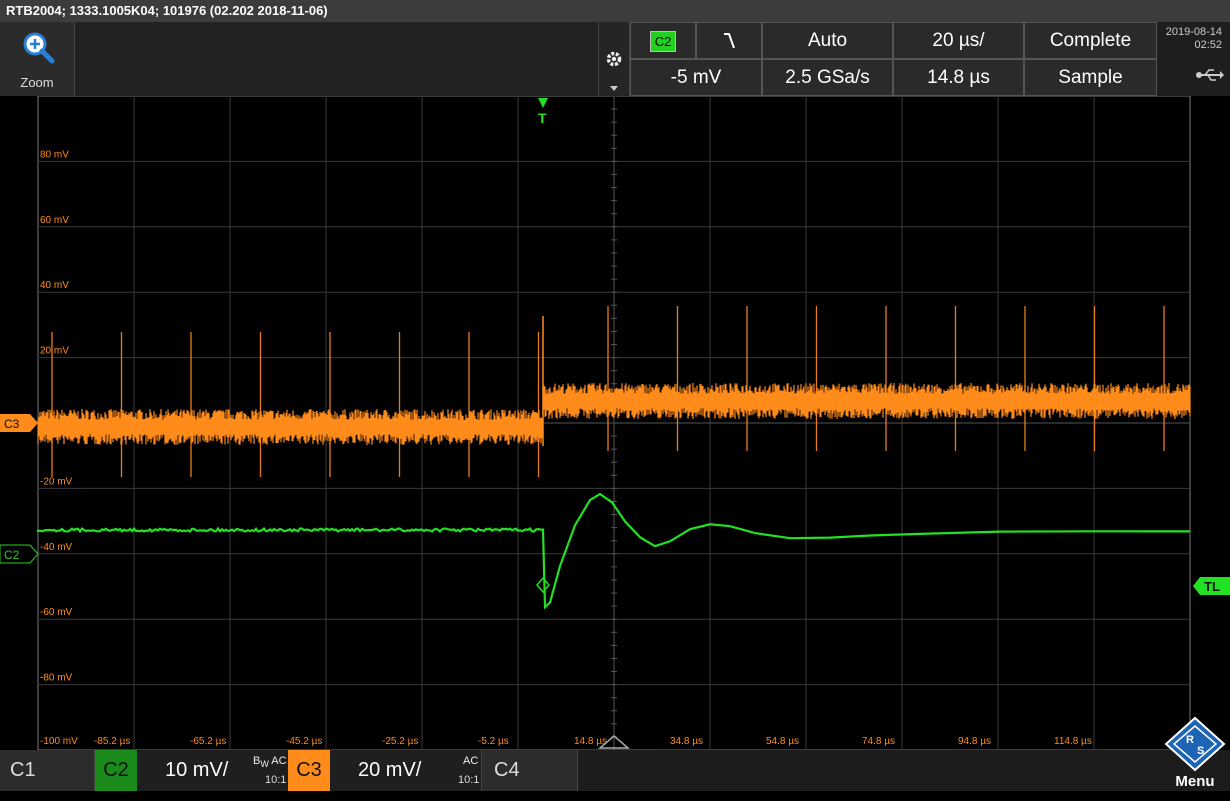 This screenshot has width=1230, height=801. Describe the element at coordinates (39, 48) in the screenshot. I see `zoom-in-icon` at that location.